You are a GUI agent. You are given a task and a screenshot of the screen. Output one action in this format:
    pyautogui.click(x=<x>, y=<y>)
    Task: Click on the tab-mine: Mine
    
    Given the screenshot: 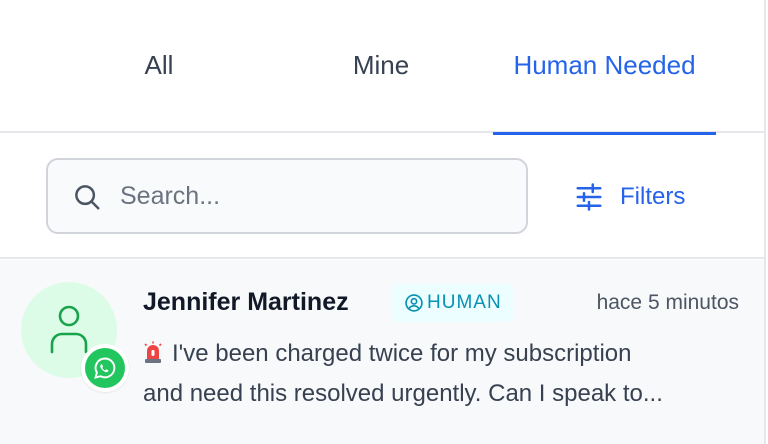 What is the action you would take?
    pyautogui.click(x=381, y=66)
    